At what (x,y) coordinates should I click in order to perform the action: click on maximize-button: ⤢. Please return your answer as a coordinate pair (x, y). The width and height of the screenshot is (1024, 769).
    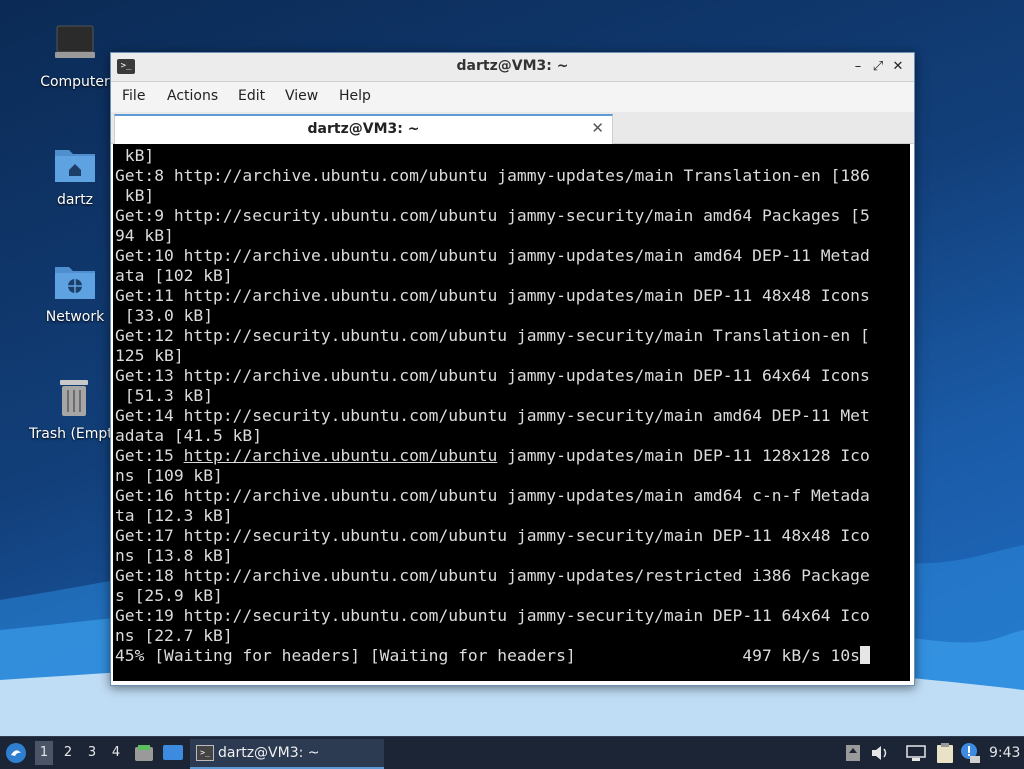
    Looking at the image, I should click on (878, 67).